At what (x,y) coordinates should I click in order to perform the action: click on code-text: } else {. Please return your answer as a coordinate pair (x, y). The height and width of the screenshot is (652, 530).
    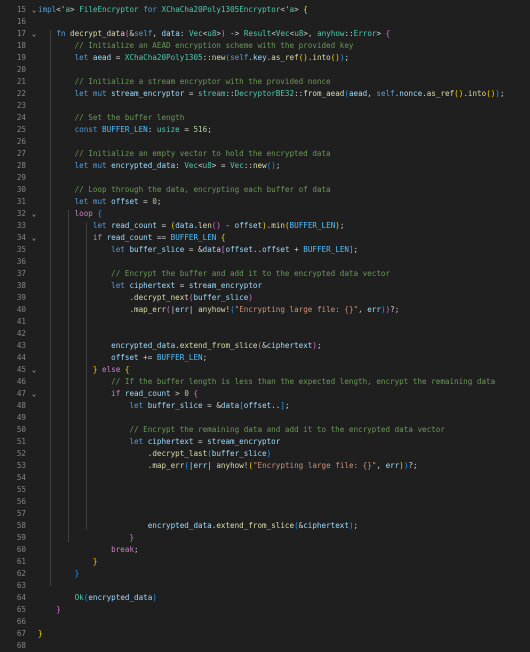
    Looking at the image, I should click on (84, 370).